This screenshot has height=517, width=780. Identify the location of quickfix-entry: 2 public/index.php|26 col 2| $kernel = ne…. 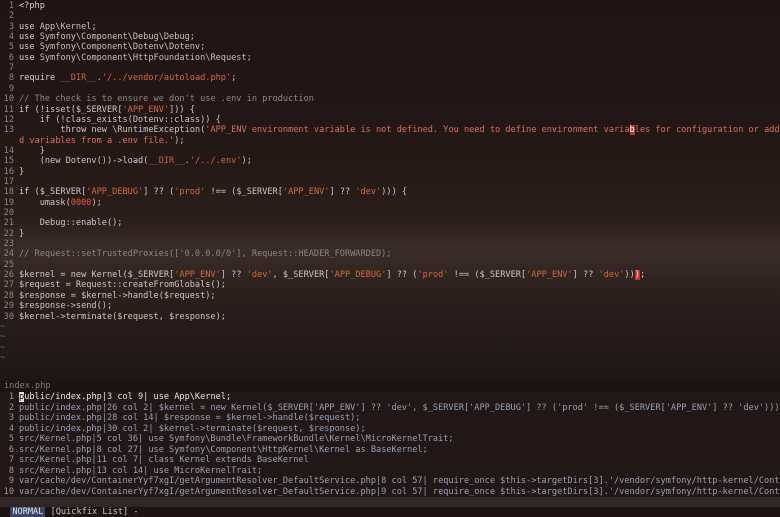
(390, 408).